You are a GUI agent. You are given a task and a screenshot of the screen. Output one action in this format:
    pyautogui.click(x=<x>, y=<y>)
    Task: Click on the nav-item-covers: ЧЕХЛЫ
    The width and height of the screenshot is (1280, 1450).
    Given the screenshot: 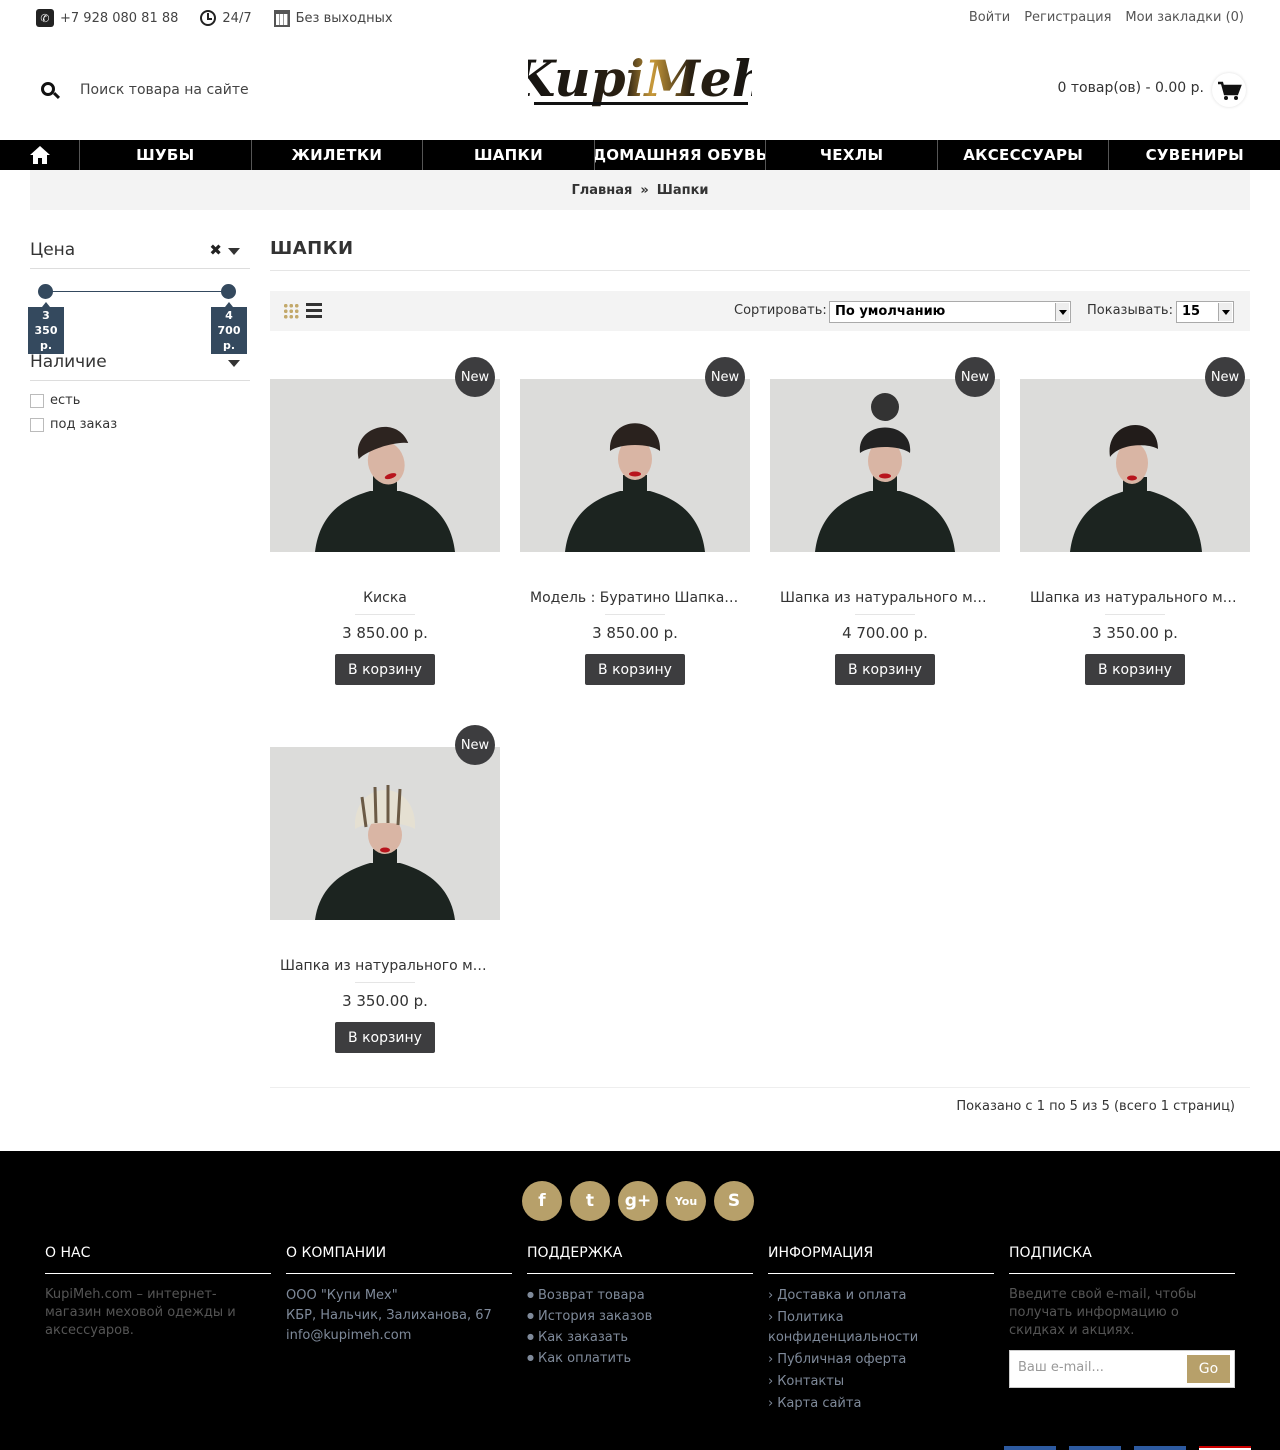 What is the action you would take?
    pyautogui.click(x=852, y=155)
    